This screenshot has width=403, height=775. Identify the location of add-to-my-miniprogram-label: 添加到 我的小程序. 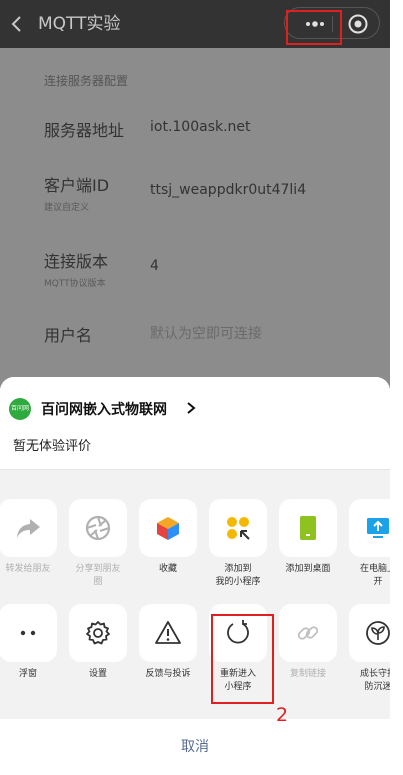
(238, 575).